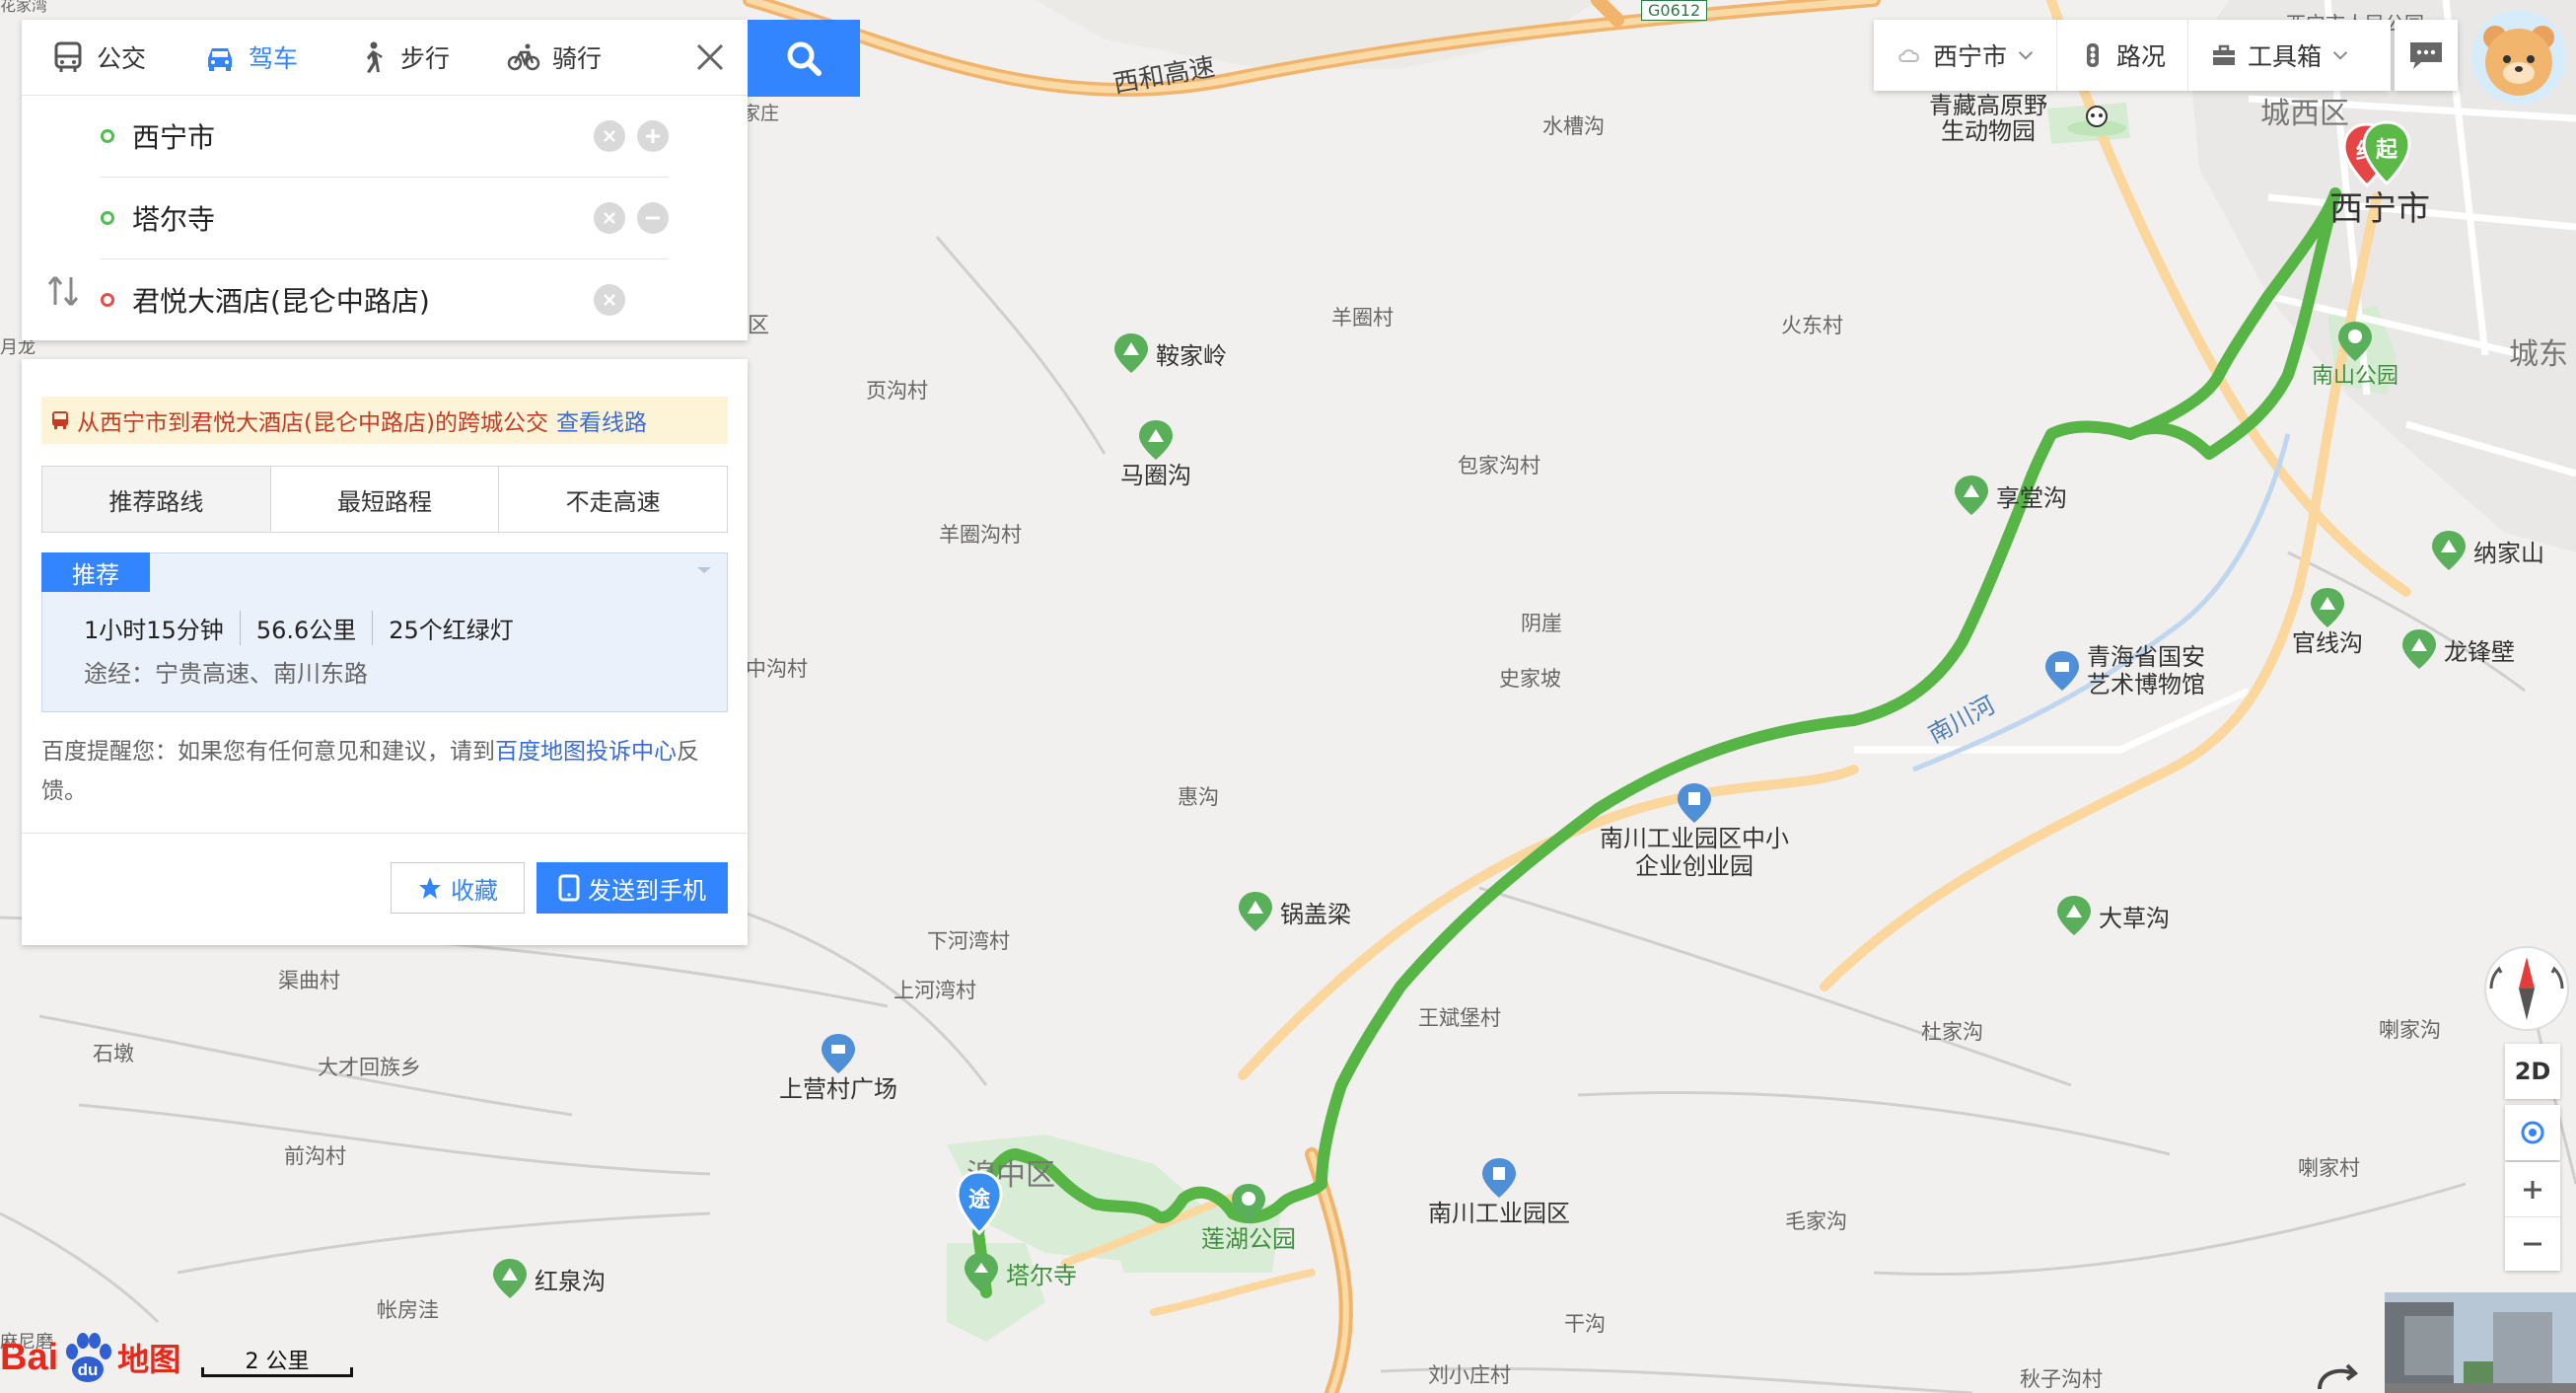 Image resolution: width=2576 pixels, height=1393 pixels. Describe the element at coordinates (897, 391) in the screenshot. I see `village-label: 页沟村` at that location.